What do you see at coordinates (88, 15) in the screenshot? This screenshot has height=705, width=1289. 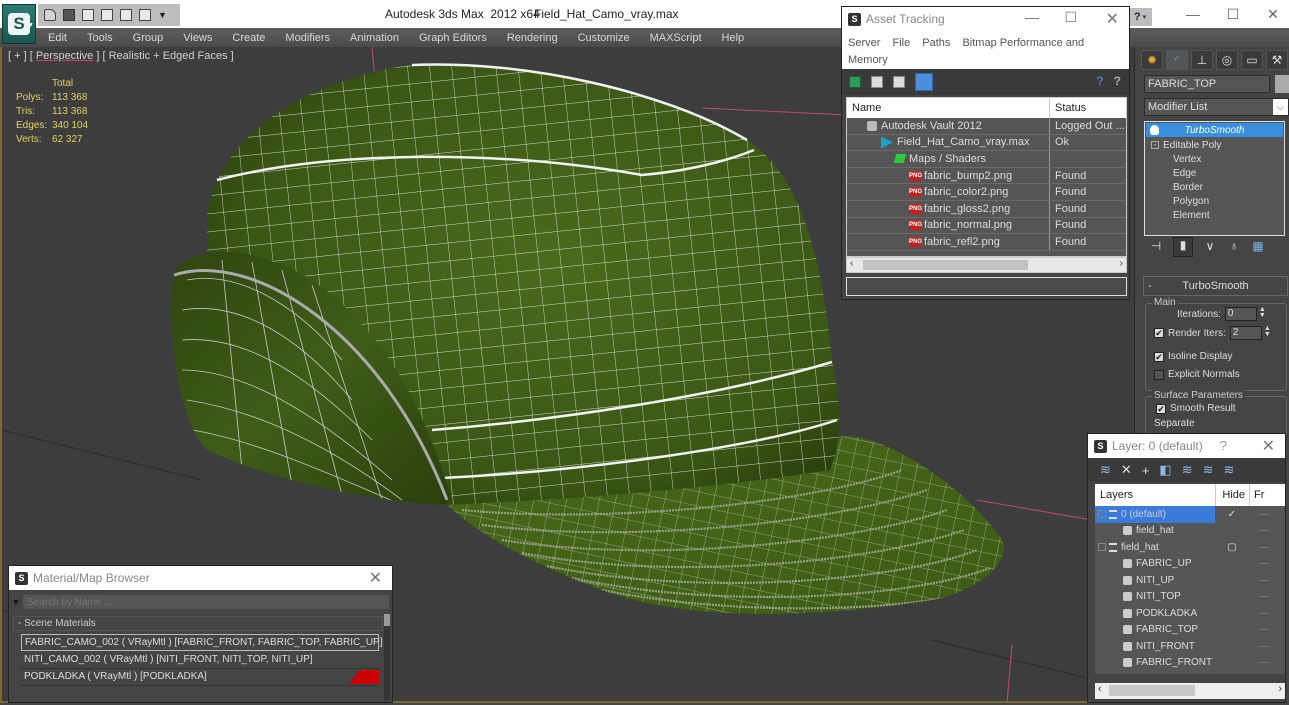 I see `undo-icon` at bounding box center [88, 15].